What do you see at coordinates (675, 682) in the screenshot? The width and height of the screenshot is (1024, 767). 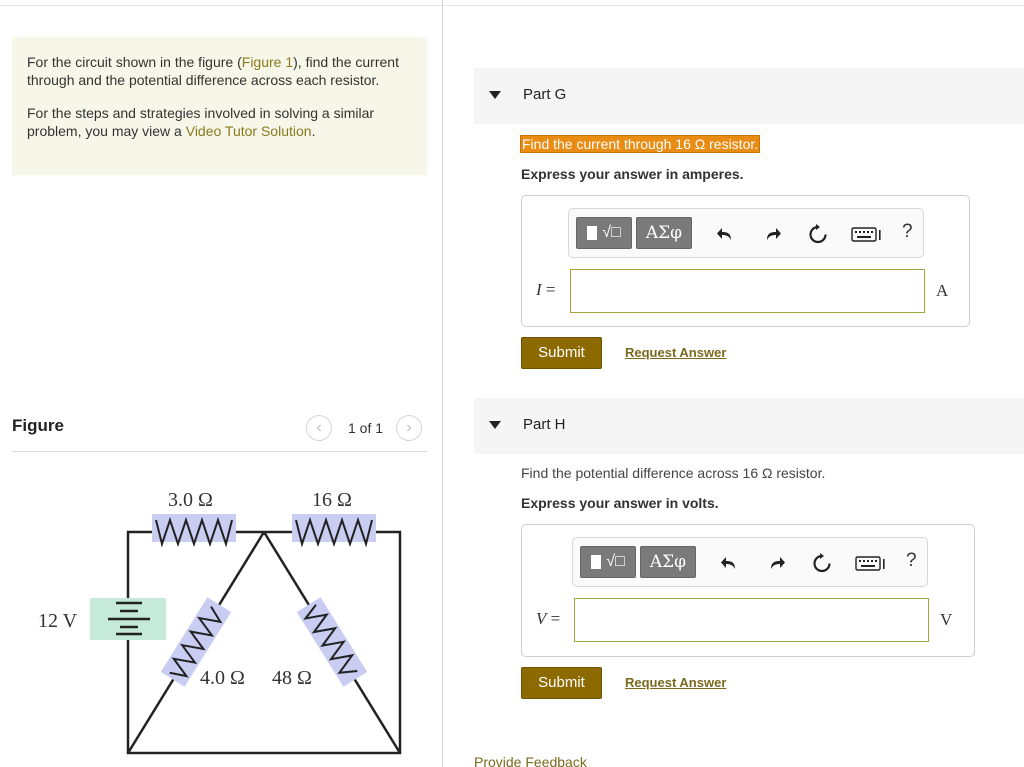 I see `part-h-request-answer-link: Request Answer` at bounding box center [675, 682].